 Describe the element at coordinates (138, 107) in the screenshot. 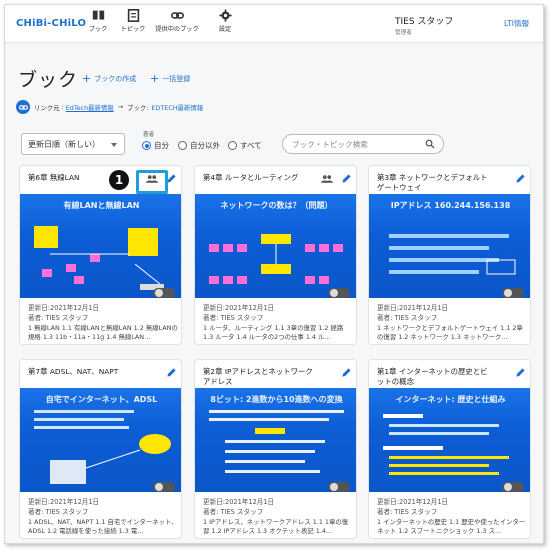

I see `book-target-label: ブック:` at that location.